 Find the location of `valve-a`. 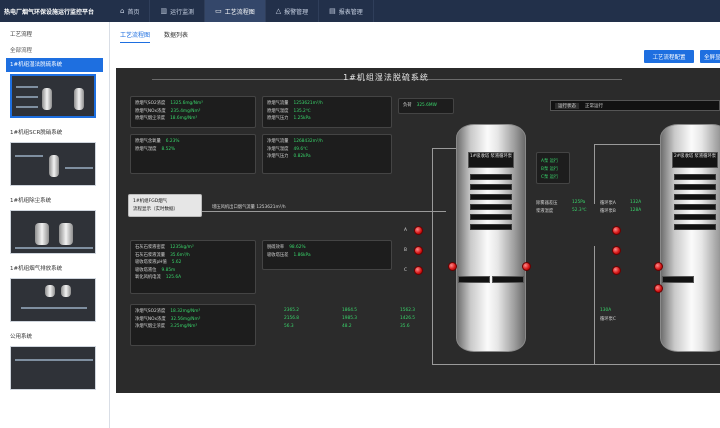

valve-a is located at coordinates (418, 230).